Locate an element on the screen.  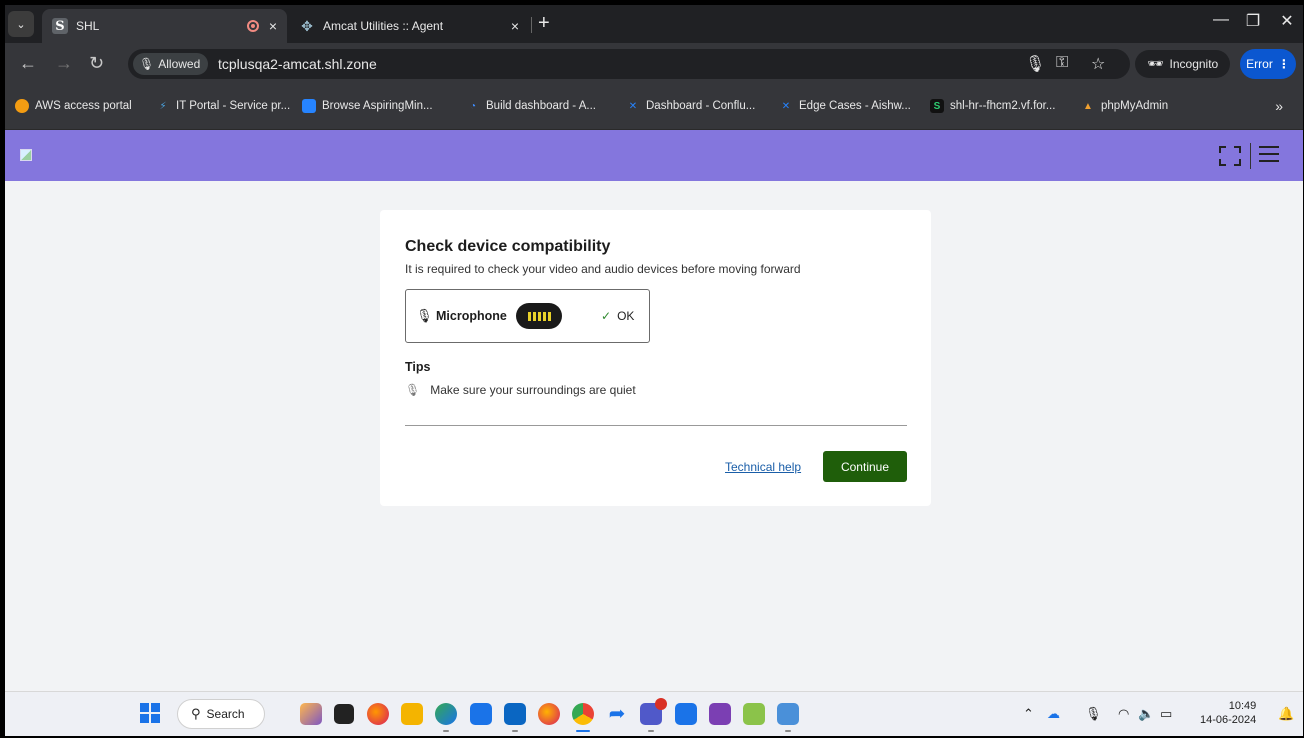
teams-icon is located at coordinates (653, 715).